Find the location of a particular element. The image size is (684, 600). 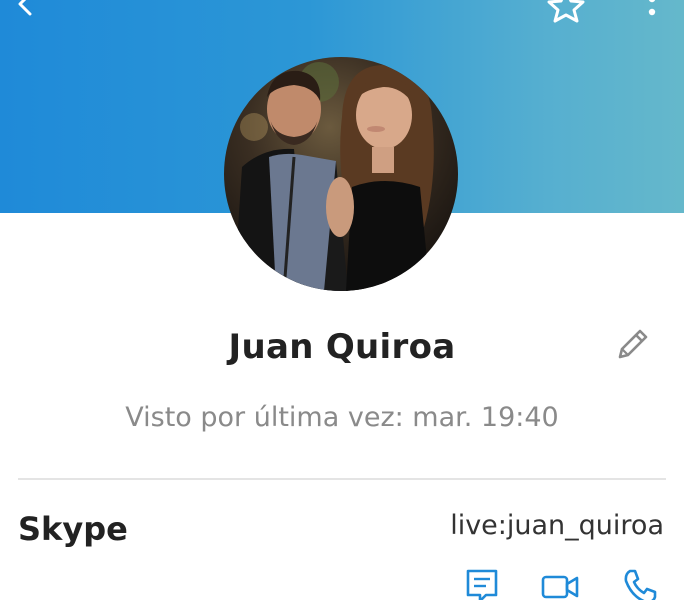

star-outline-icon is located at coordinates (566, 11).